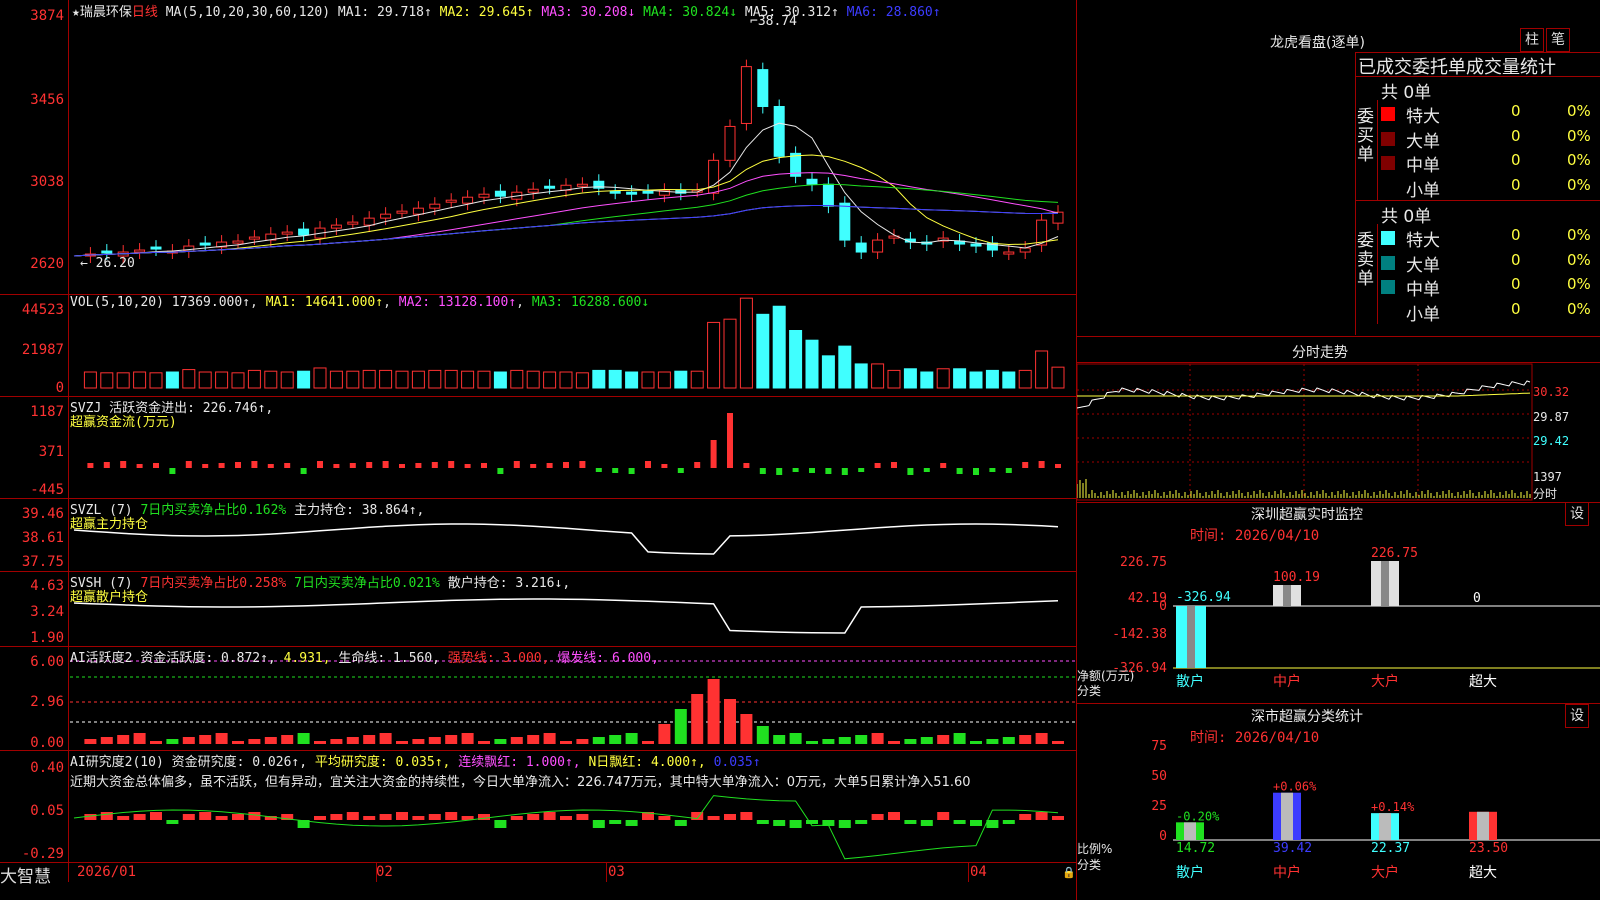  What do you see at coordinates (1203, 597) in the screenshot?
I see `net-value: -326.94` at bounding box center [1203, 597].